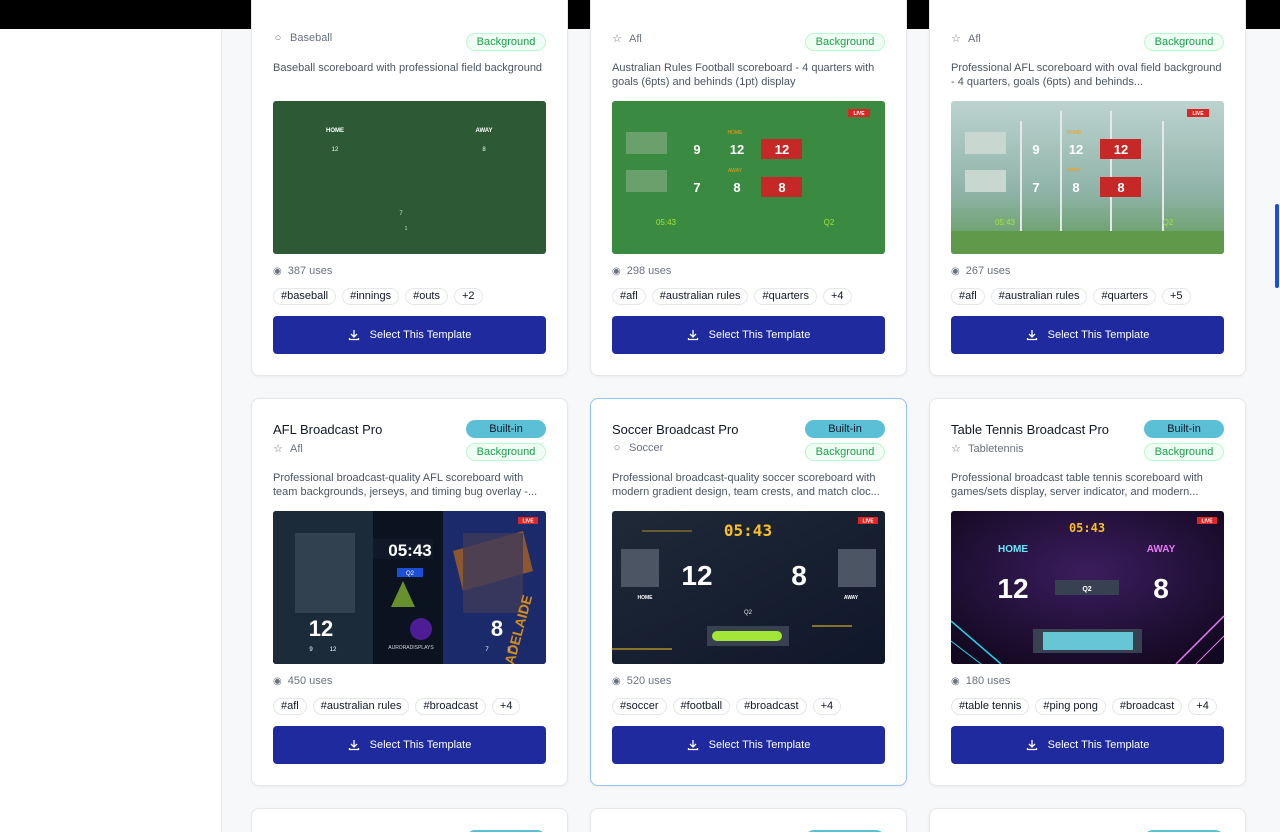 The height and width of the screenshot is (832, 1280). Describe the element at coordinates (411, 648) in the screenshot. I see `preview-brand: AURORADISPLAYS` at that location.